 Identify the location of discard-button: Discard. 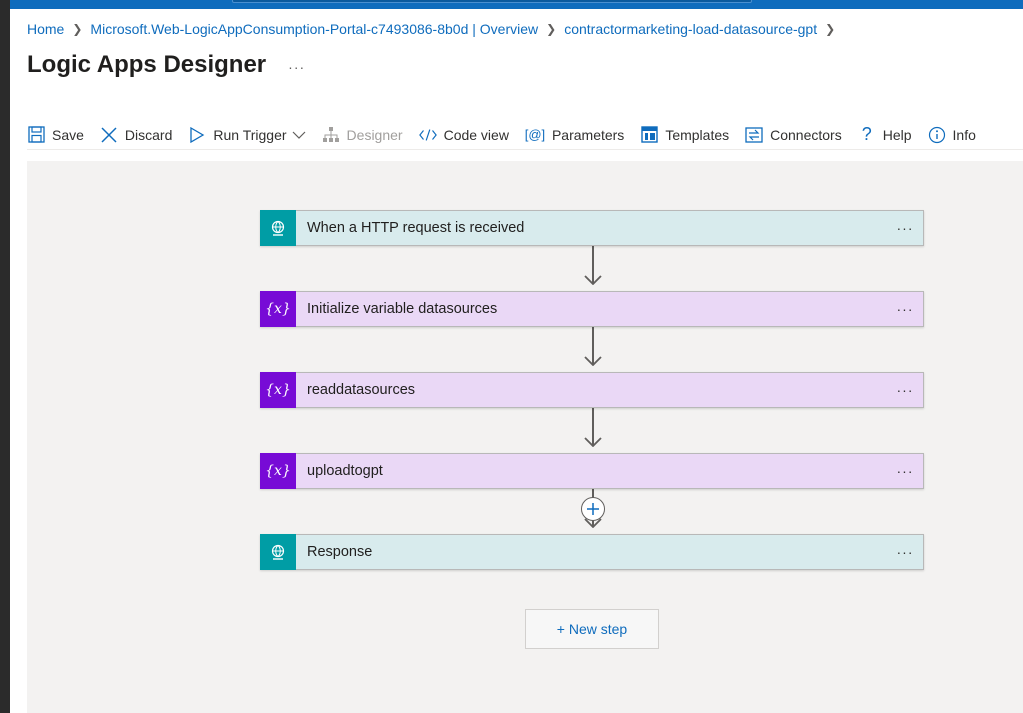
(136, 135).